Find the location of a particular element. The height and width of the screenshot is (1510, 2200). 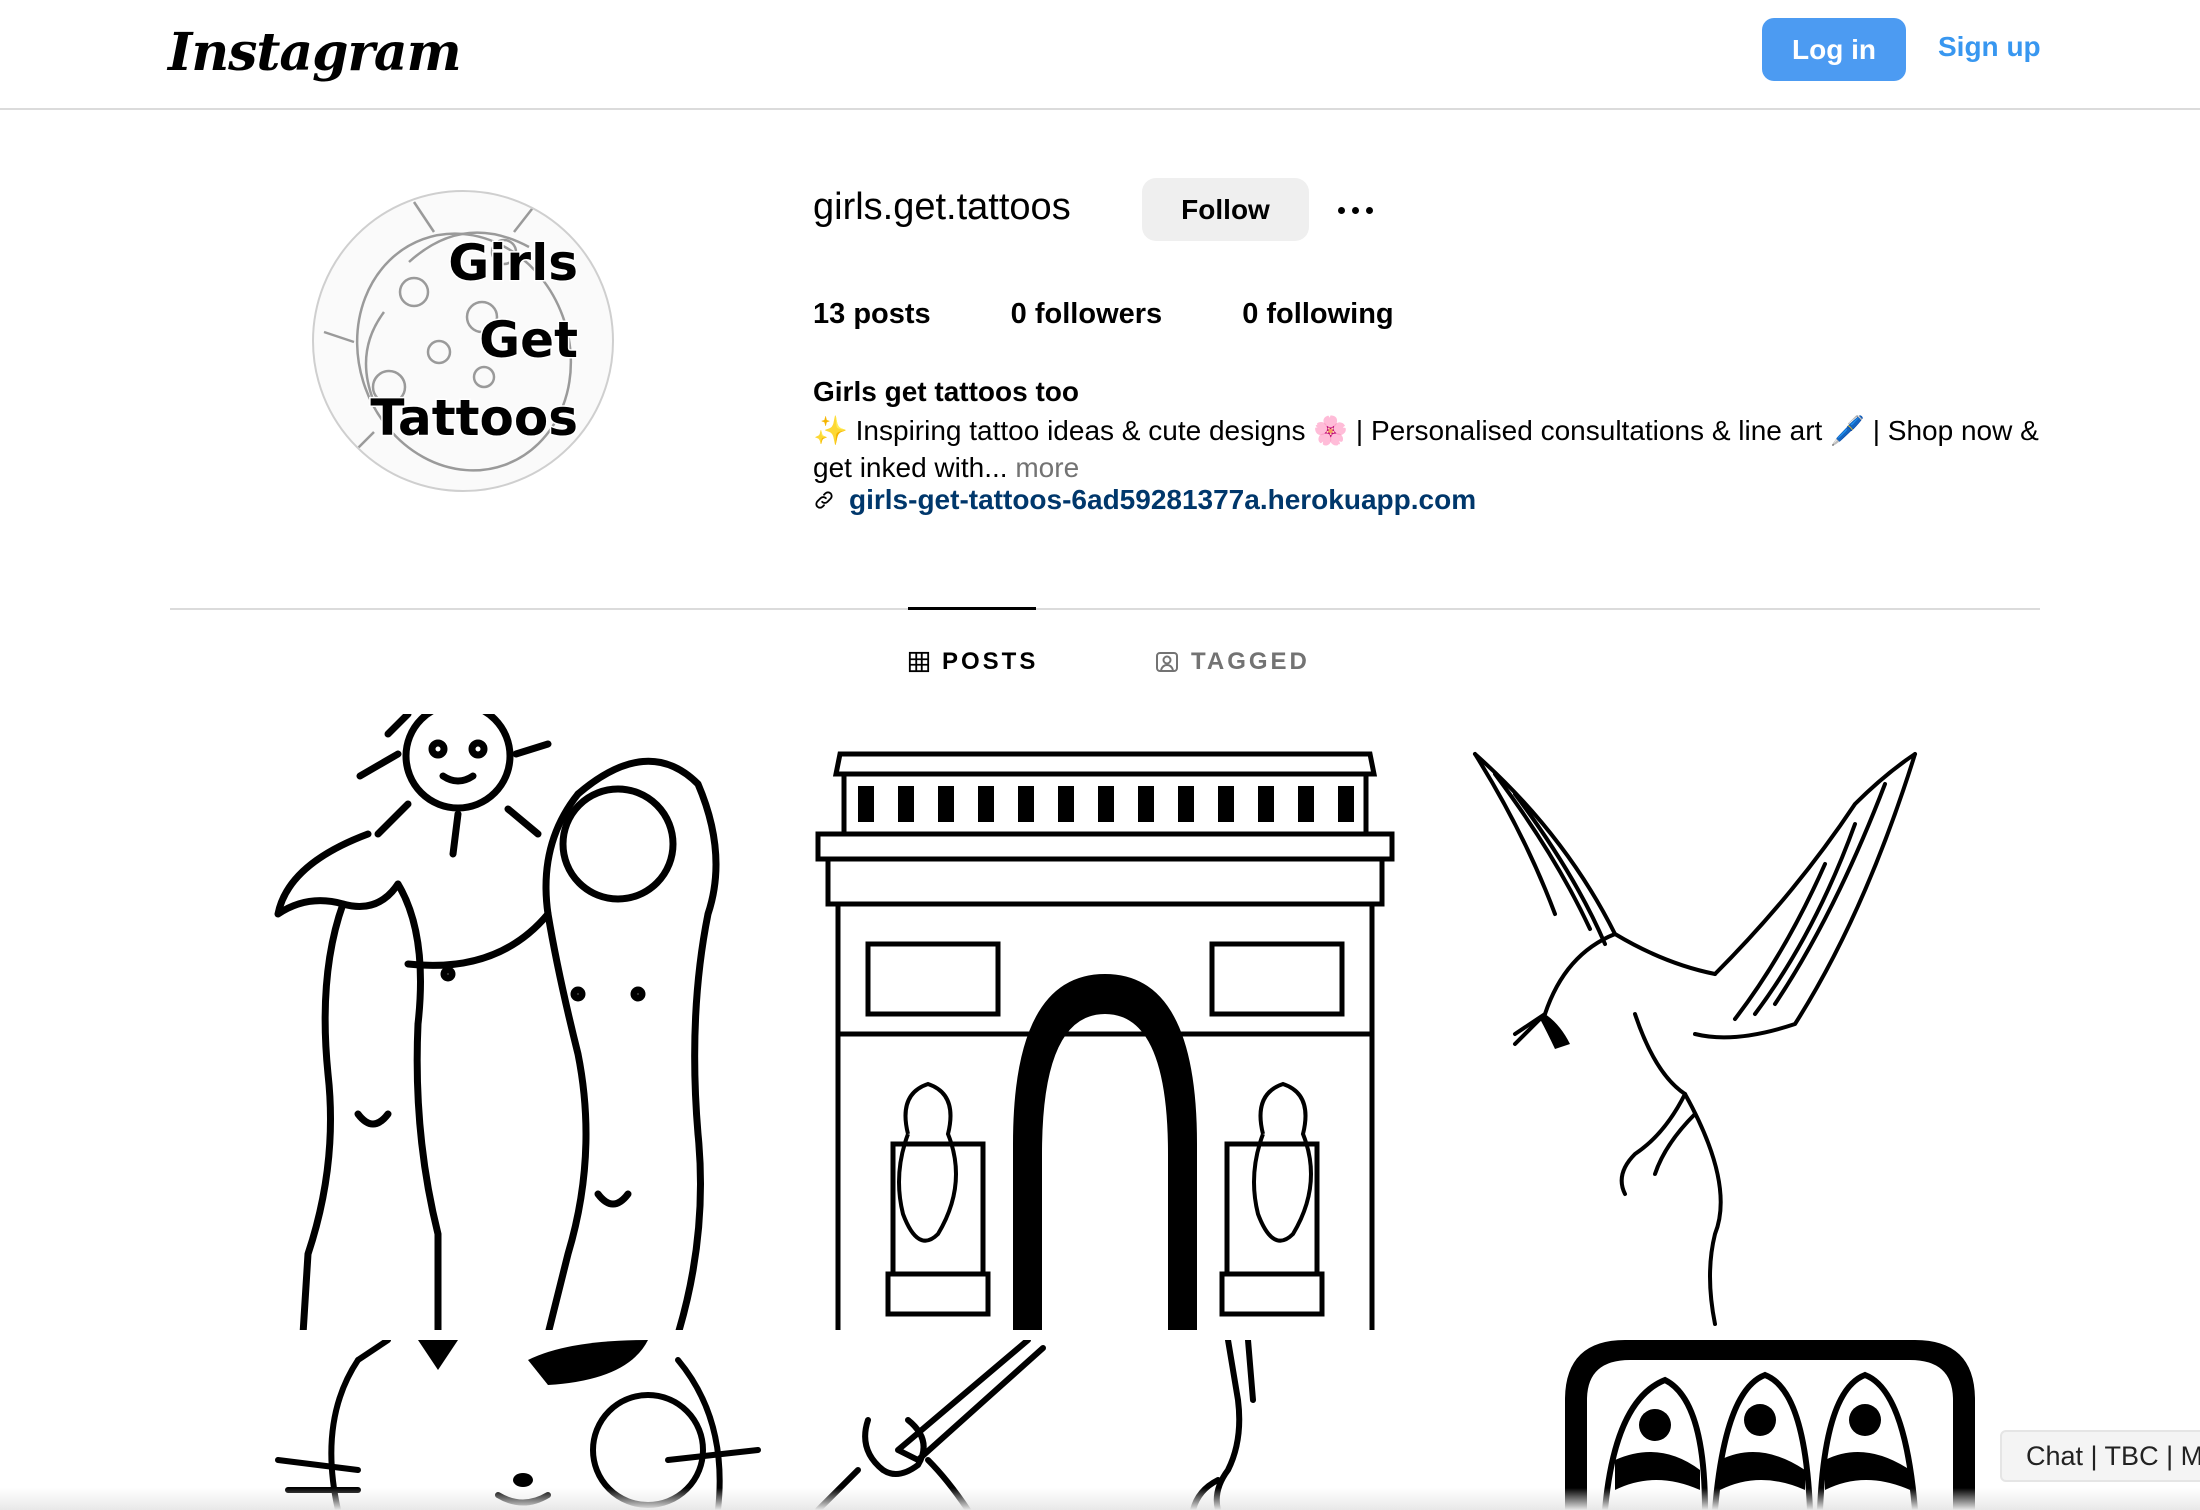

sun-moon-figures-illustration is located at coordinates (497, 1022).